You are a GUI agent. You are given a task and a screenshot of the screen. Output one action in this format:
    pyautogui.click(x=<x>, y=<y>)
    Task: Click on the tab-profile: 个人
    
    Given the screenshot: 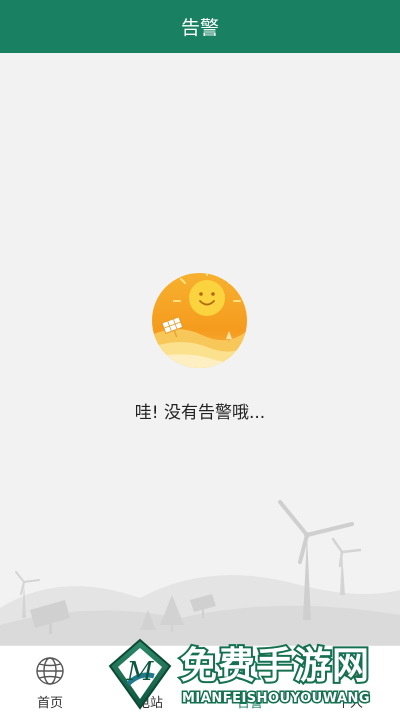 What is the action you would take?
    pyautogui.click(x=350, y=679)
    